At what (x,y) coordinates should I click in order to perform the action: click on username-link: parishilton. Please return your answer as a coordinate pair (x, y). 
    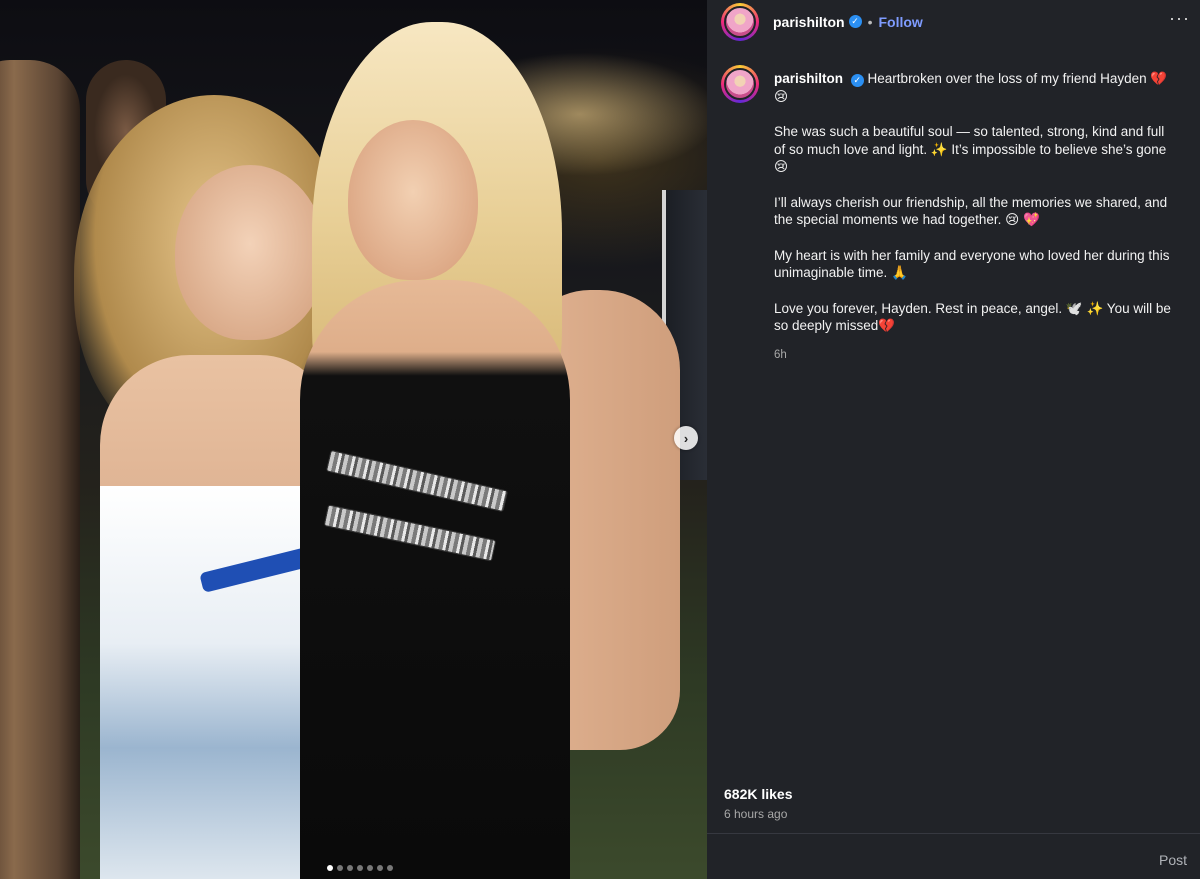
    Looking at the image, I should click on (809, 22).